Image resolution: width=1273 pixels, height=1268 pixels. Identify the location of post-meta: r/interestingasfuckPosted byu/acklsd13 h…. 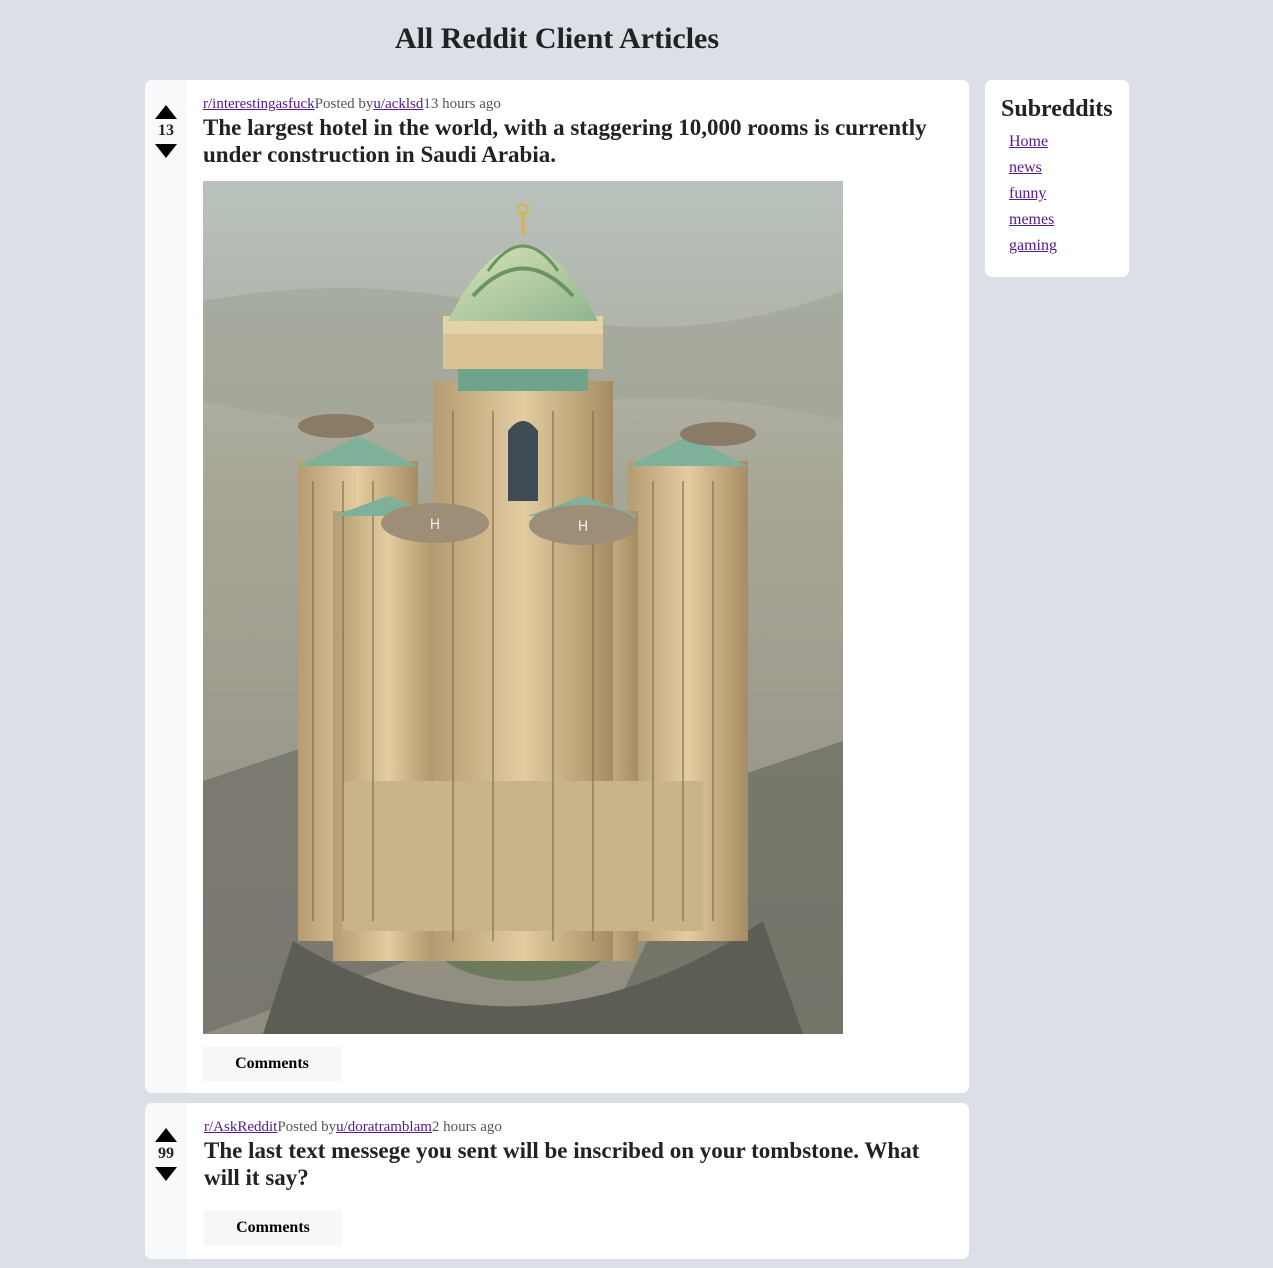
(578, 104).